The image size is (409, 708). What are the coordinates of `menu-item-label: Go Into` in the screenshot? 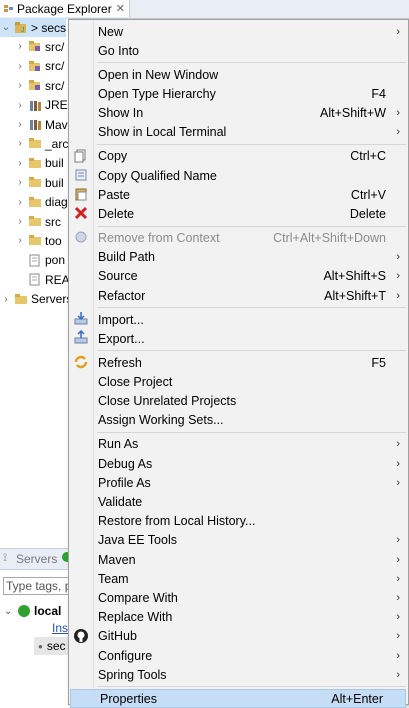 It's located at (118, 50).